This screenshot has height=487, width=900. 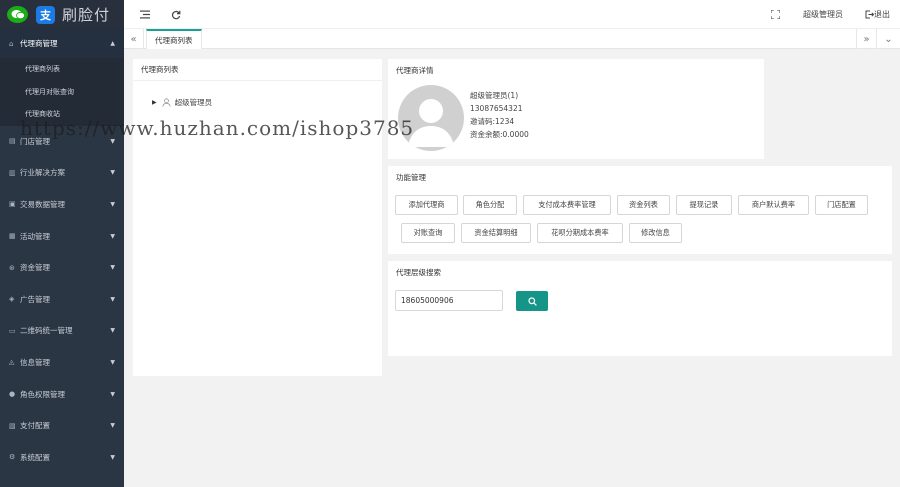 What do you see at coordinates (643, 205) in the screenshot?
I see `fund-list-button: 资金列表` at bounding box center [643, 205].